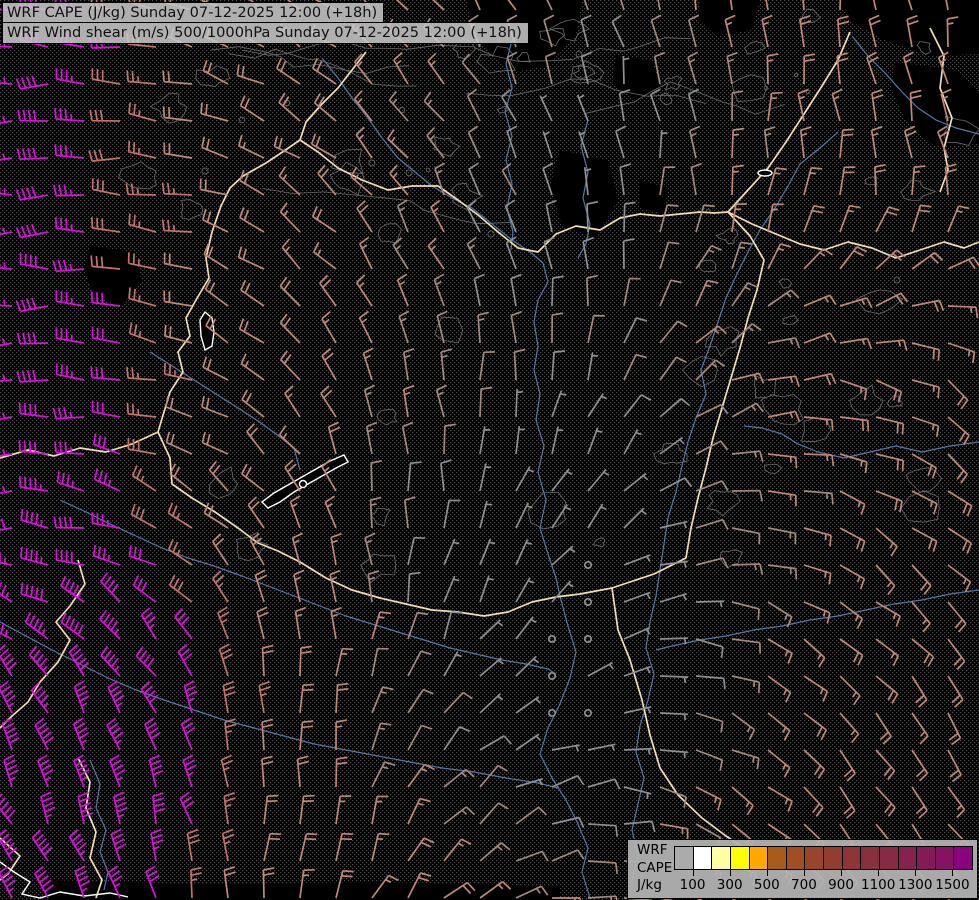 This screenshot has height=900, width=979. Describe the element at coordinates (303, 484) in the screenshot. I see `lake-small` at that location.